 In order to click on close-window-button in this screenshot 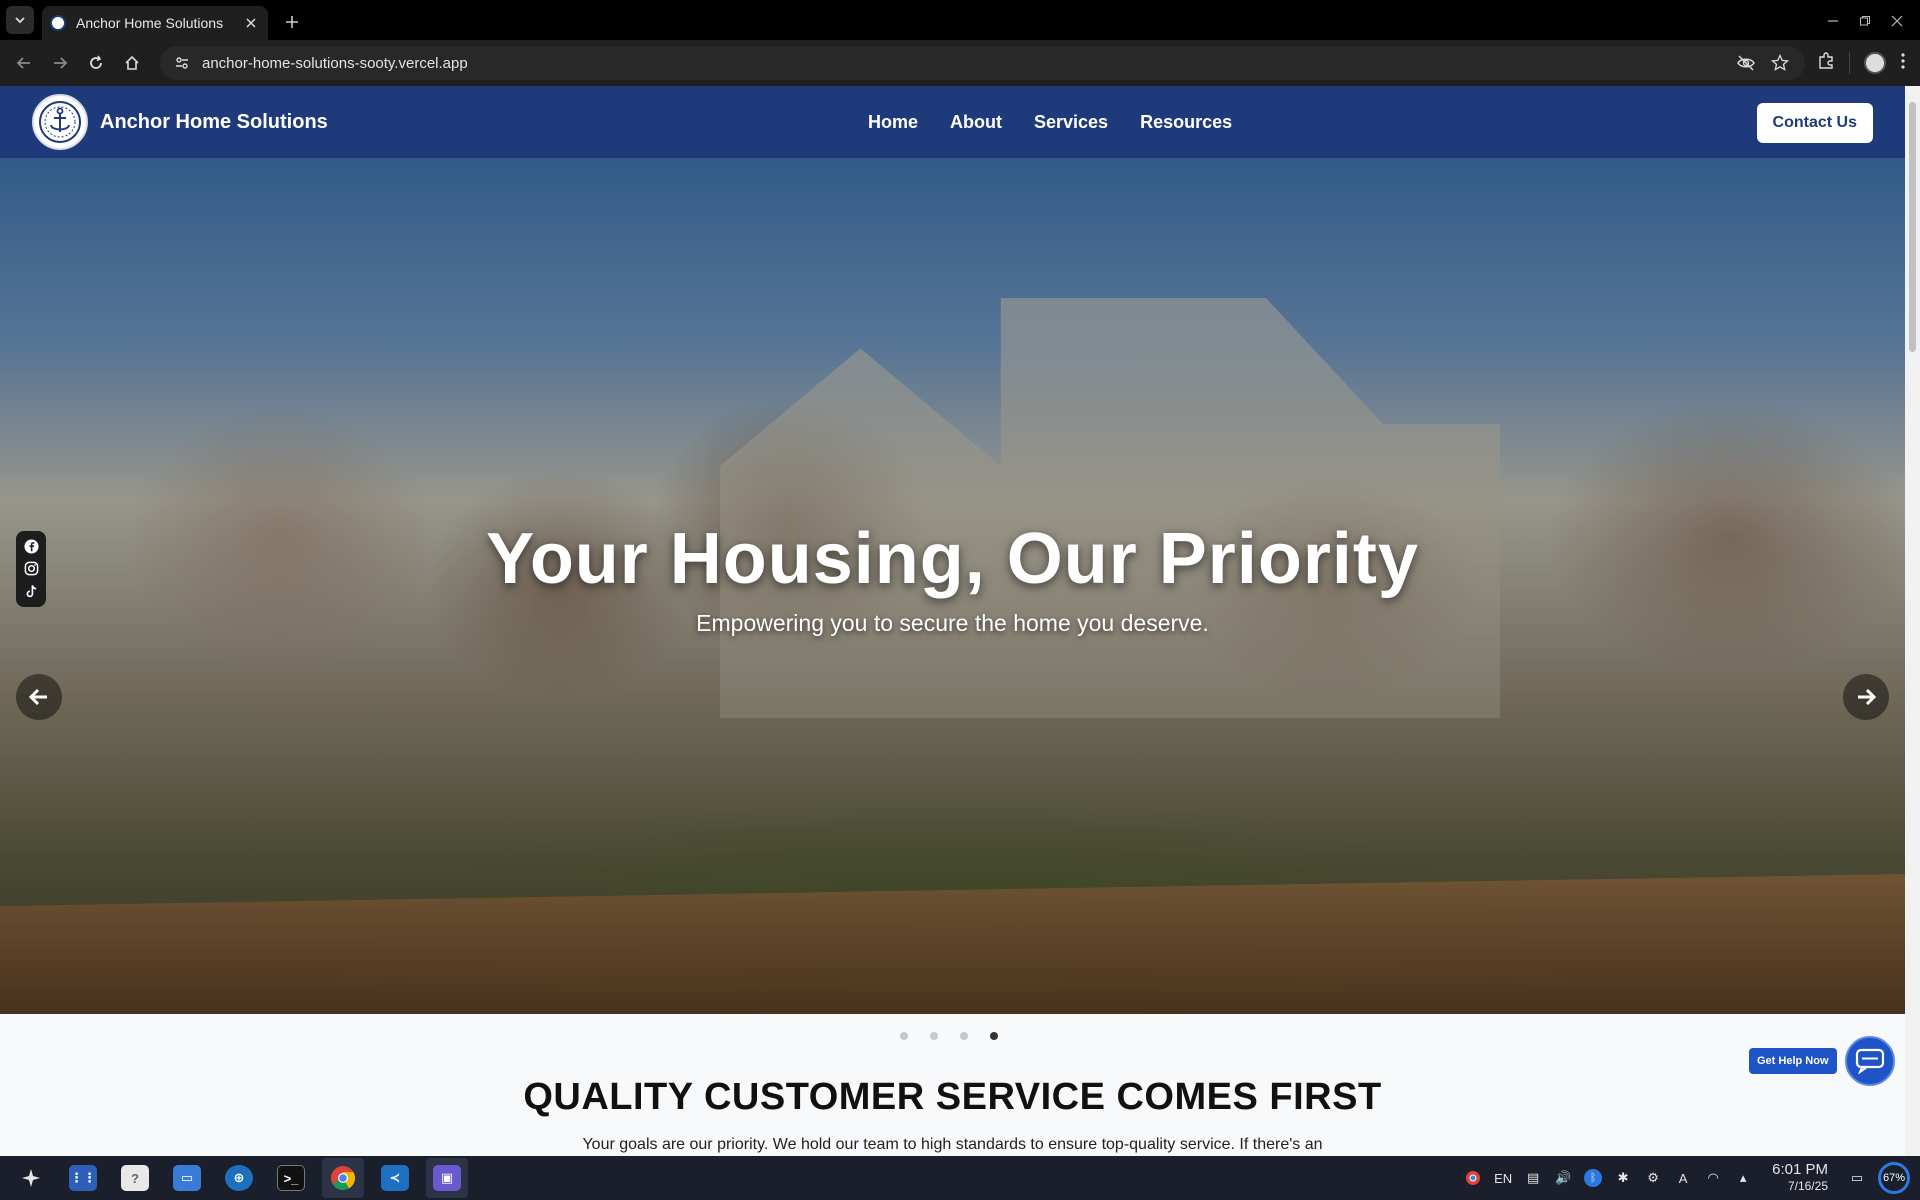, I will do `click(1897, 21)`.